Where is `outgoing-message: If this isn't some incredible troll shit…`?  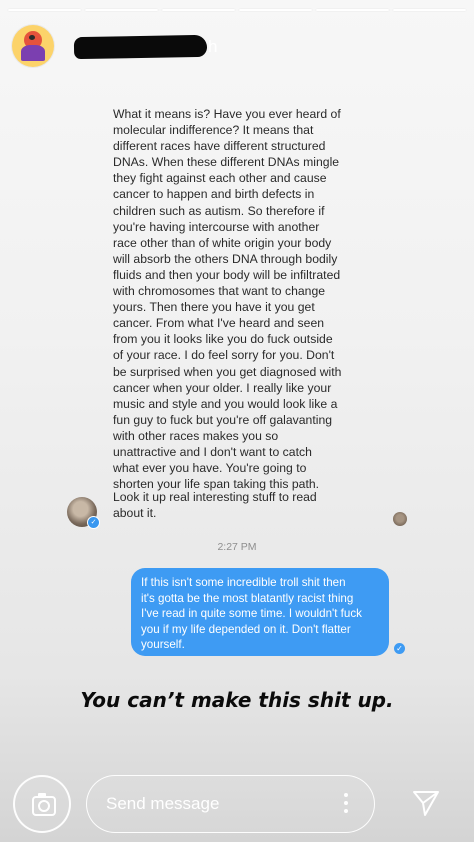
outgoing-message: If this isn't some incredible troll shit… is located at coordinates (260, 612).